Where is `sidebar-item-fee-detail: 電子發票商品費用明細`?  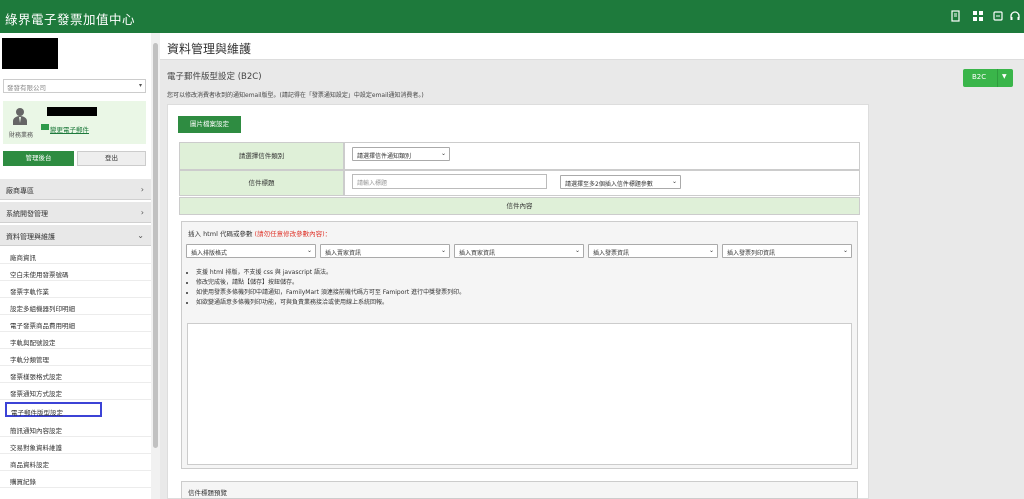
sidebar-item-fee-detail: 電子發票商品費用明細 is located at coordinates (75, 323).